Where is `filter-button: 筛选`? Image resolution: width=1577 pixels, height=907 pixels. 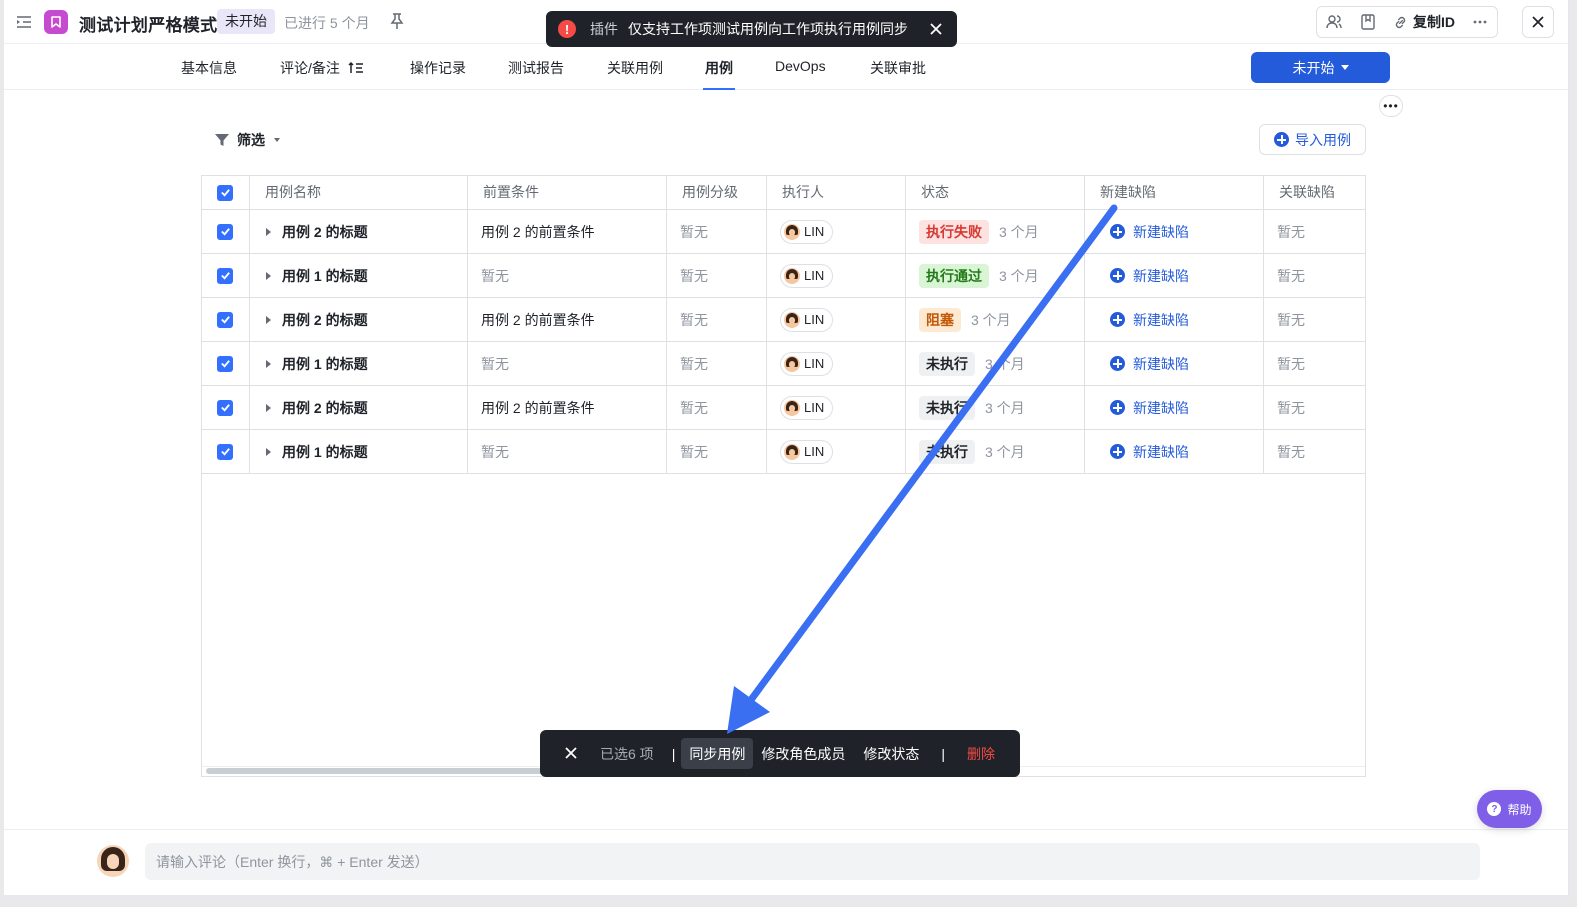
filter-button: 筛选 is located at coordinates (247, 140).